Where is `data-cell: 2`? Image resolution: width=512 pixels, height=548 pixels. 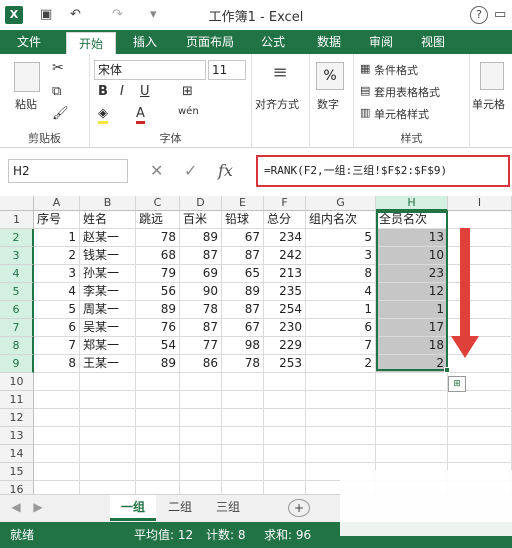 data-cell: 2 is located at coordinates (412, 364).